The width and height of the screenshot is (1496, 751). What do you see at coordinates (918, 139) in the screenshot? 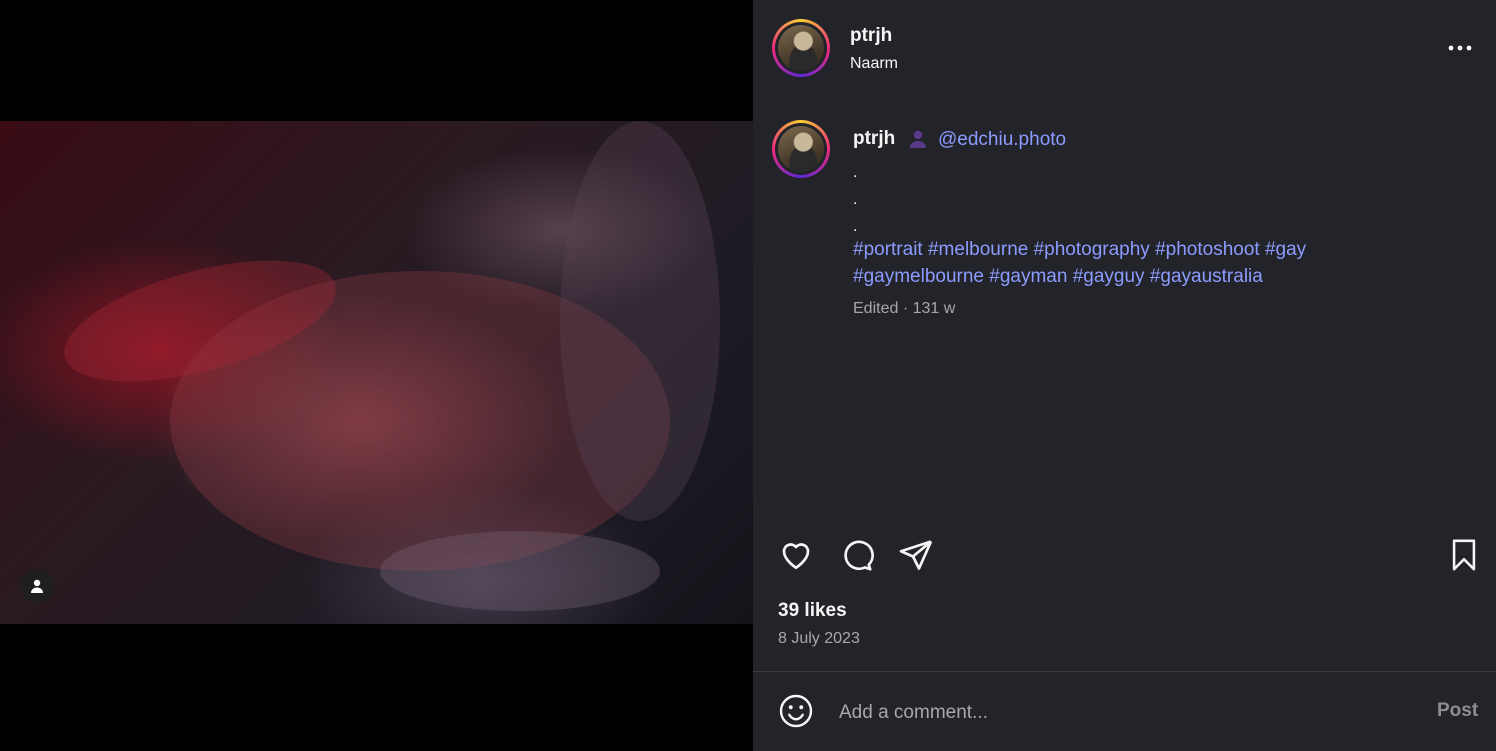
I see `person-icon` at bounding box center [918, 139].